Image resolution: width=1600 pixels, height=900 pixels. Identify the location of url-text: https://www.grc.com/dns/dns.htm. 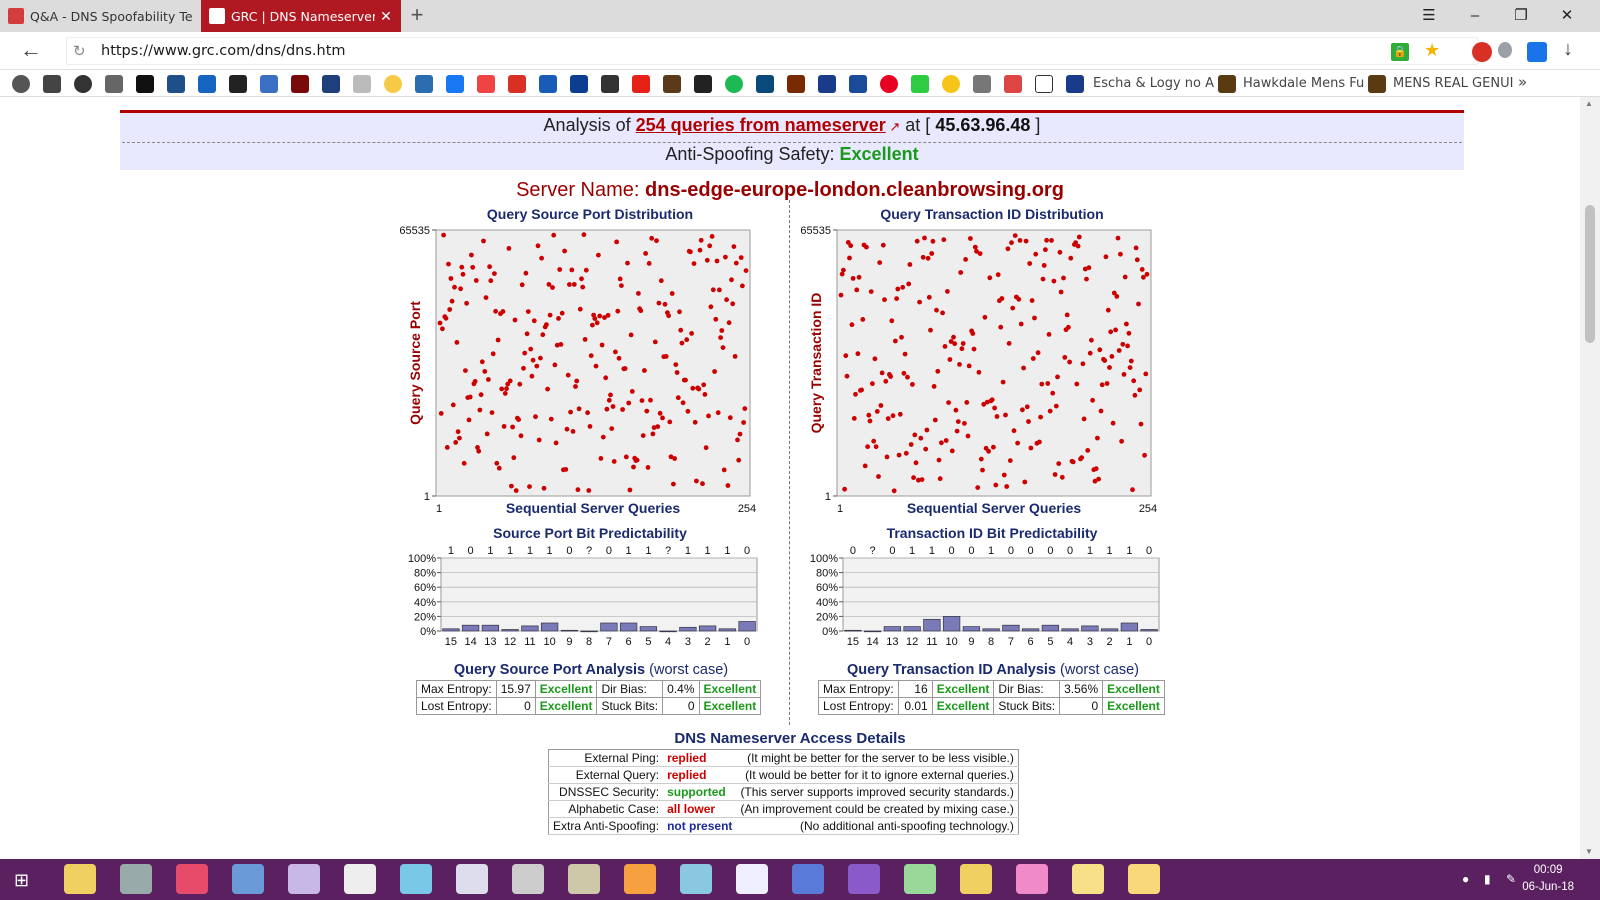
(223, 51).